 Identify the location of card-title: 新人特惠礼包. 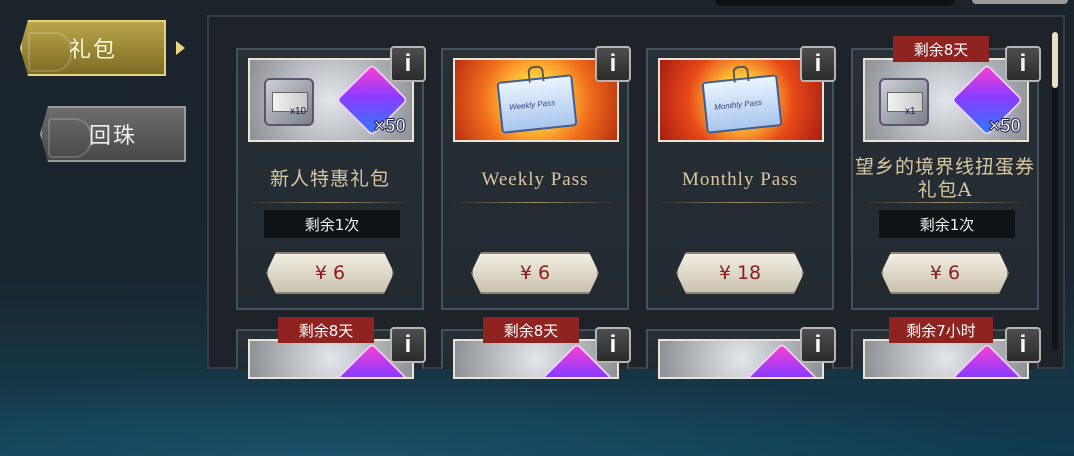
(329, 178).